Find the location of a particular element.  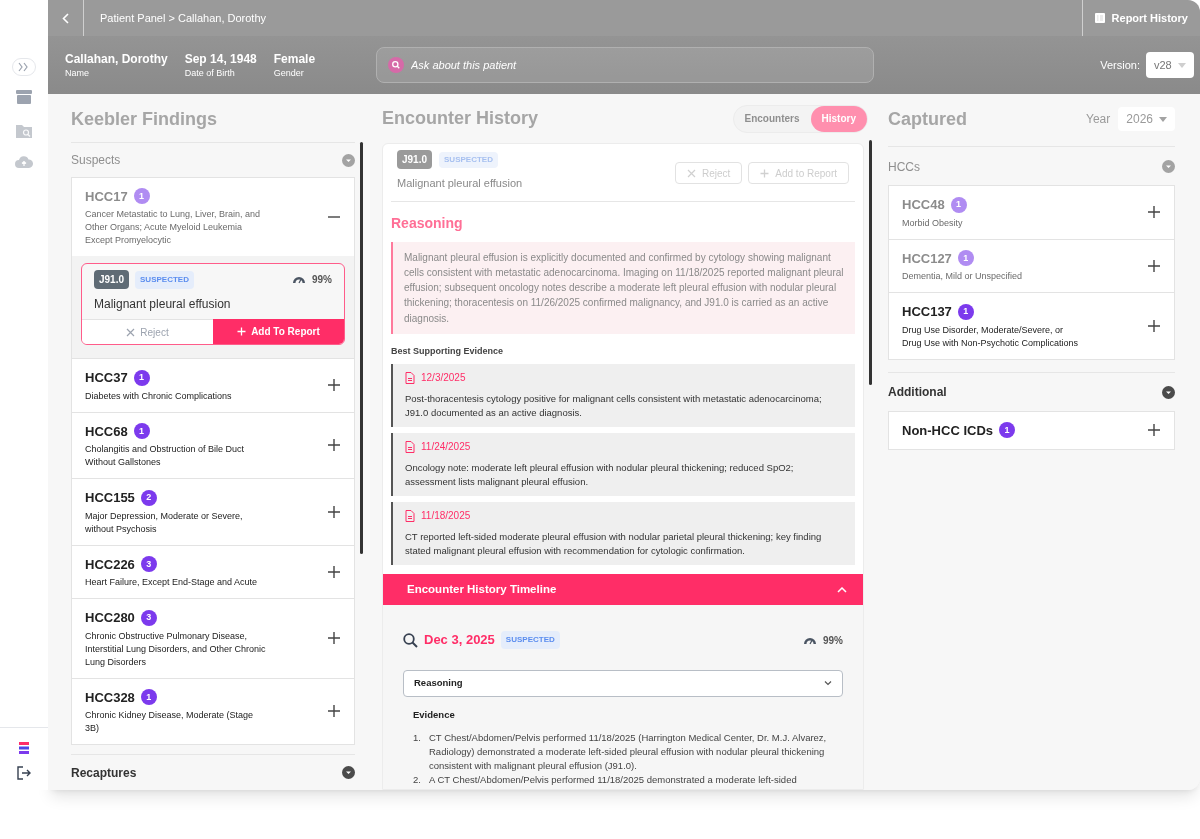

hcc-code: HCC48 is located at coordinates (923, 205).